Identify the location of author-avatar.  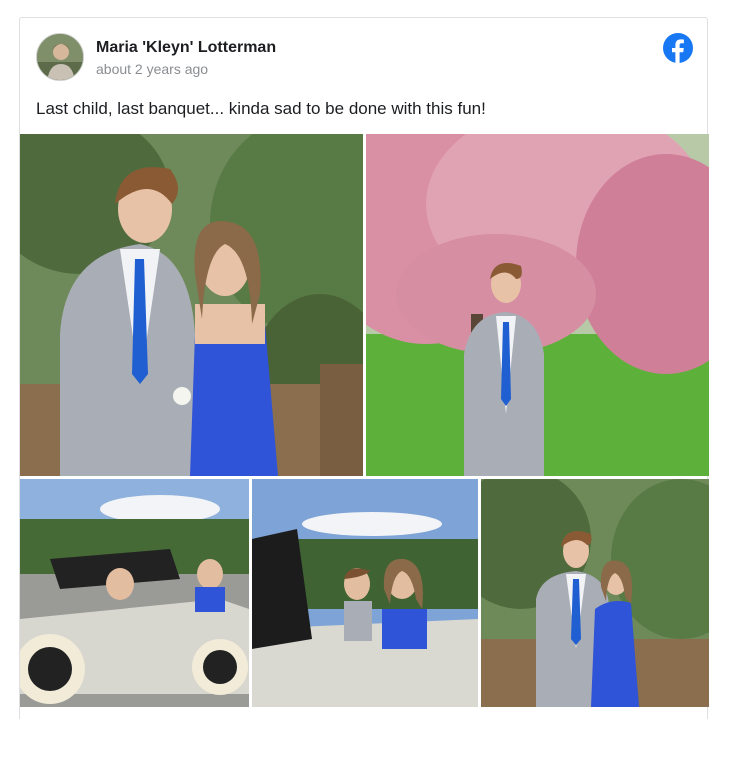
(60, 57).